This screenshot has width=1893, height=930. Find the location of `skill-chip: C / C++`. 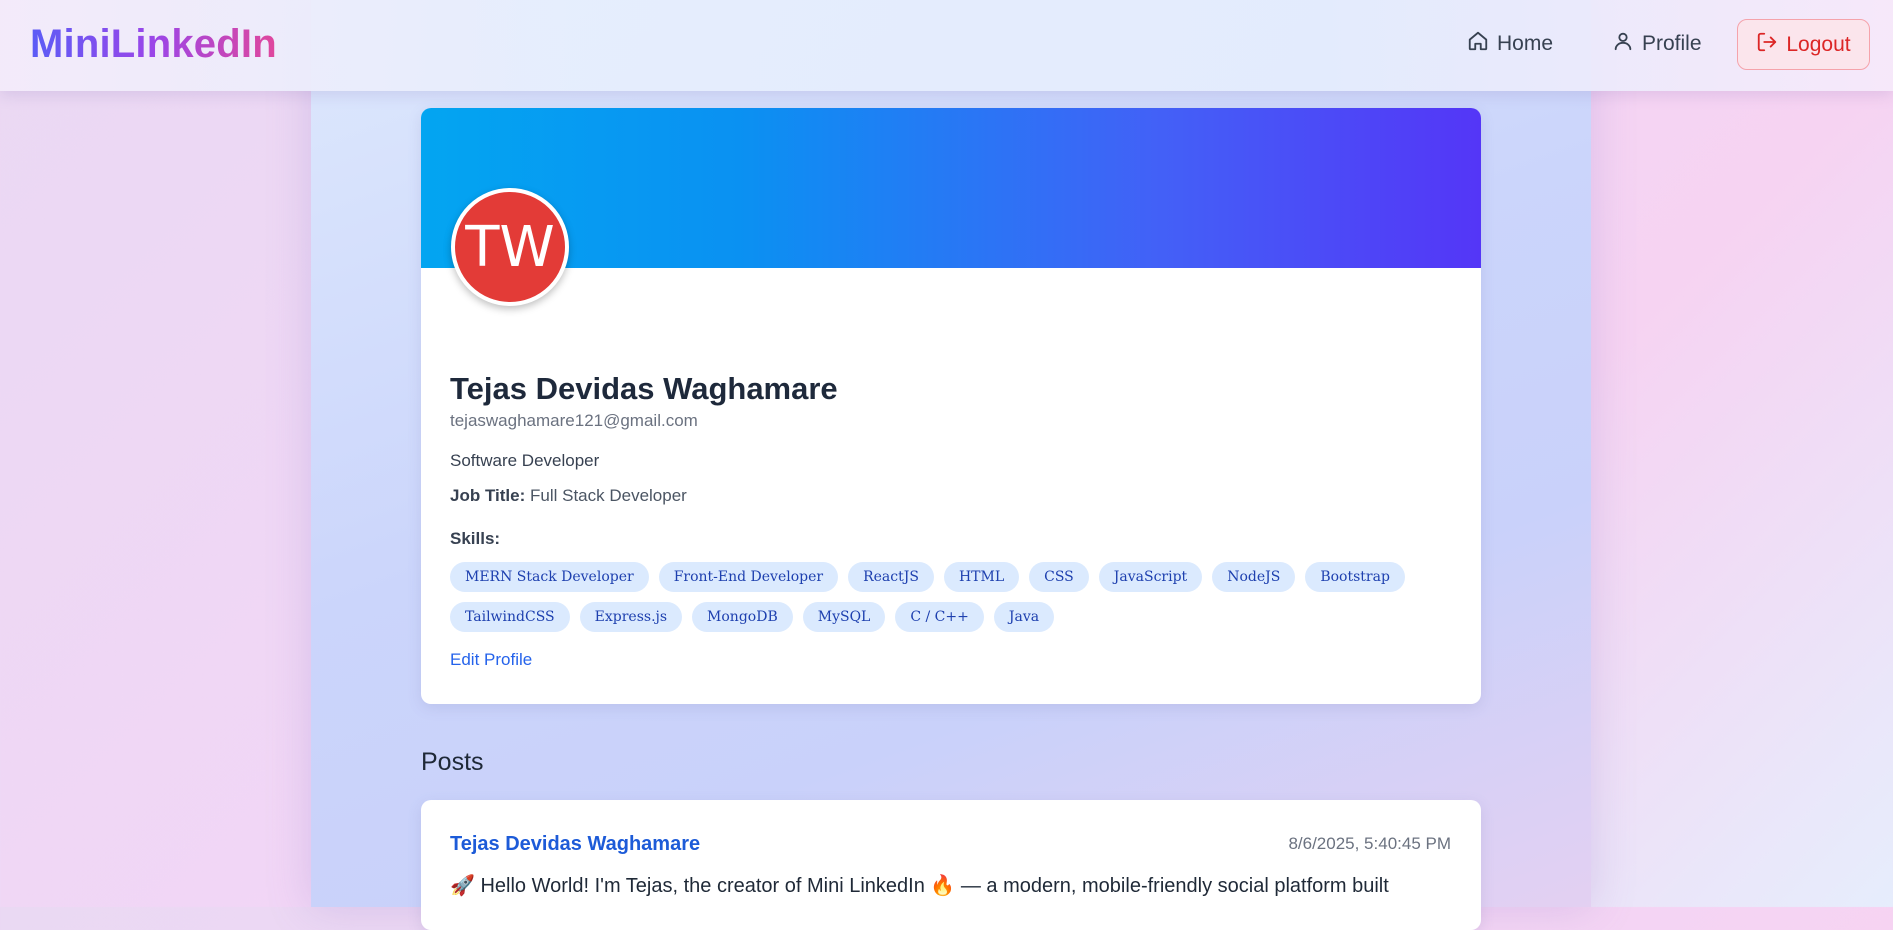

skill-chip: C / C++ is located at coordinates (939, 617).